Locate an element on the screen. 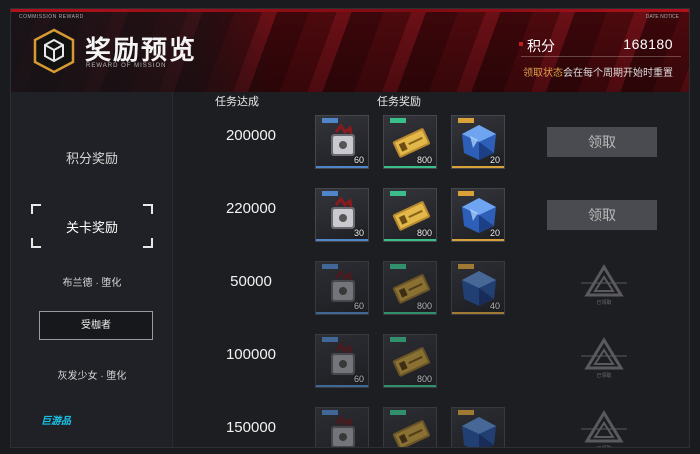 Image resolution: width=700 pixels, height=454 pixels. page-title: 奖励预览 is located at coordinates (141, 51).